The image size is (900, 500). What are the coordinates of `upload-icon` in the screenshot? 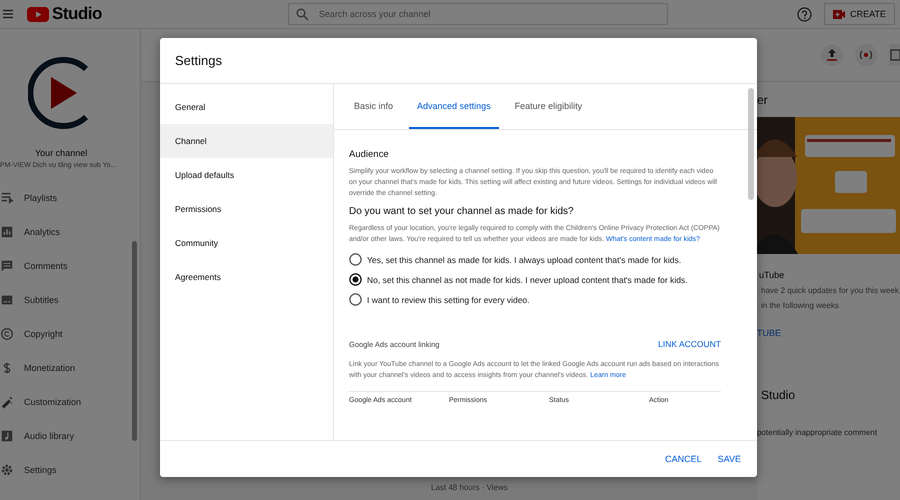 It's located at (832, 55).